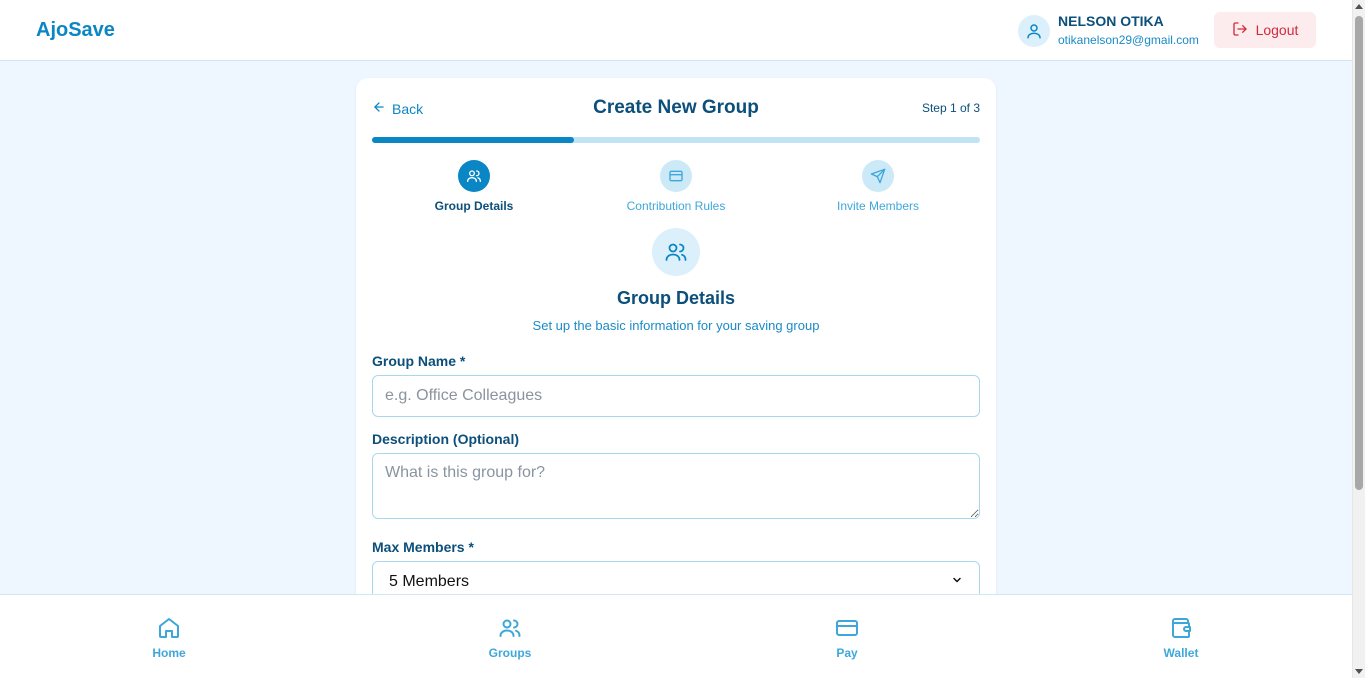 Image resolution: width=1365 pixels, height=678 pixels. I want to click on user-profile: NELSON OTIKA otikanelson29@gmail.com, so click(1108, 31).